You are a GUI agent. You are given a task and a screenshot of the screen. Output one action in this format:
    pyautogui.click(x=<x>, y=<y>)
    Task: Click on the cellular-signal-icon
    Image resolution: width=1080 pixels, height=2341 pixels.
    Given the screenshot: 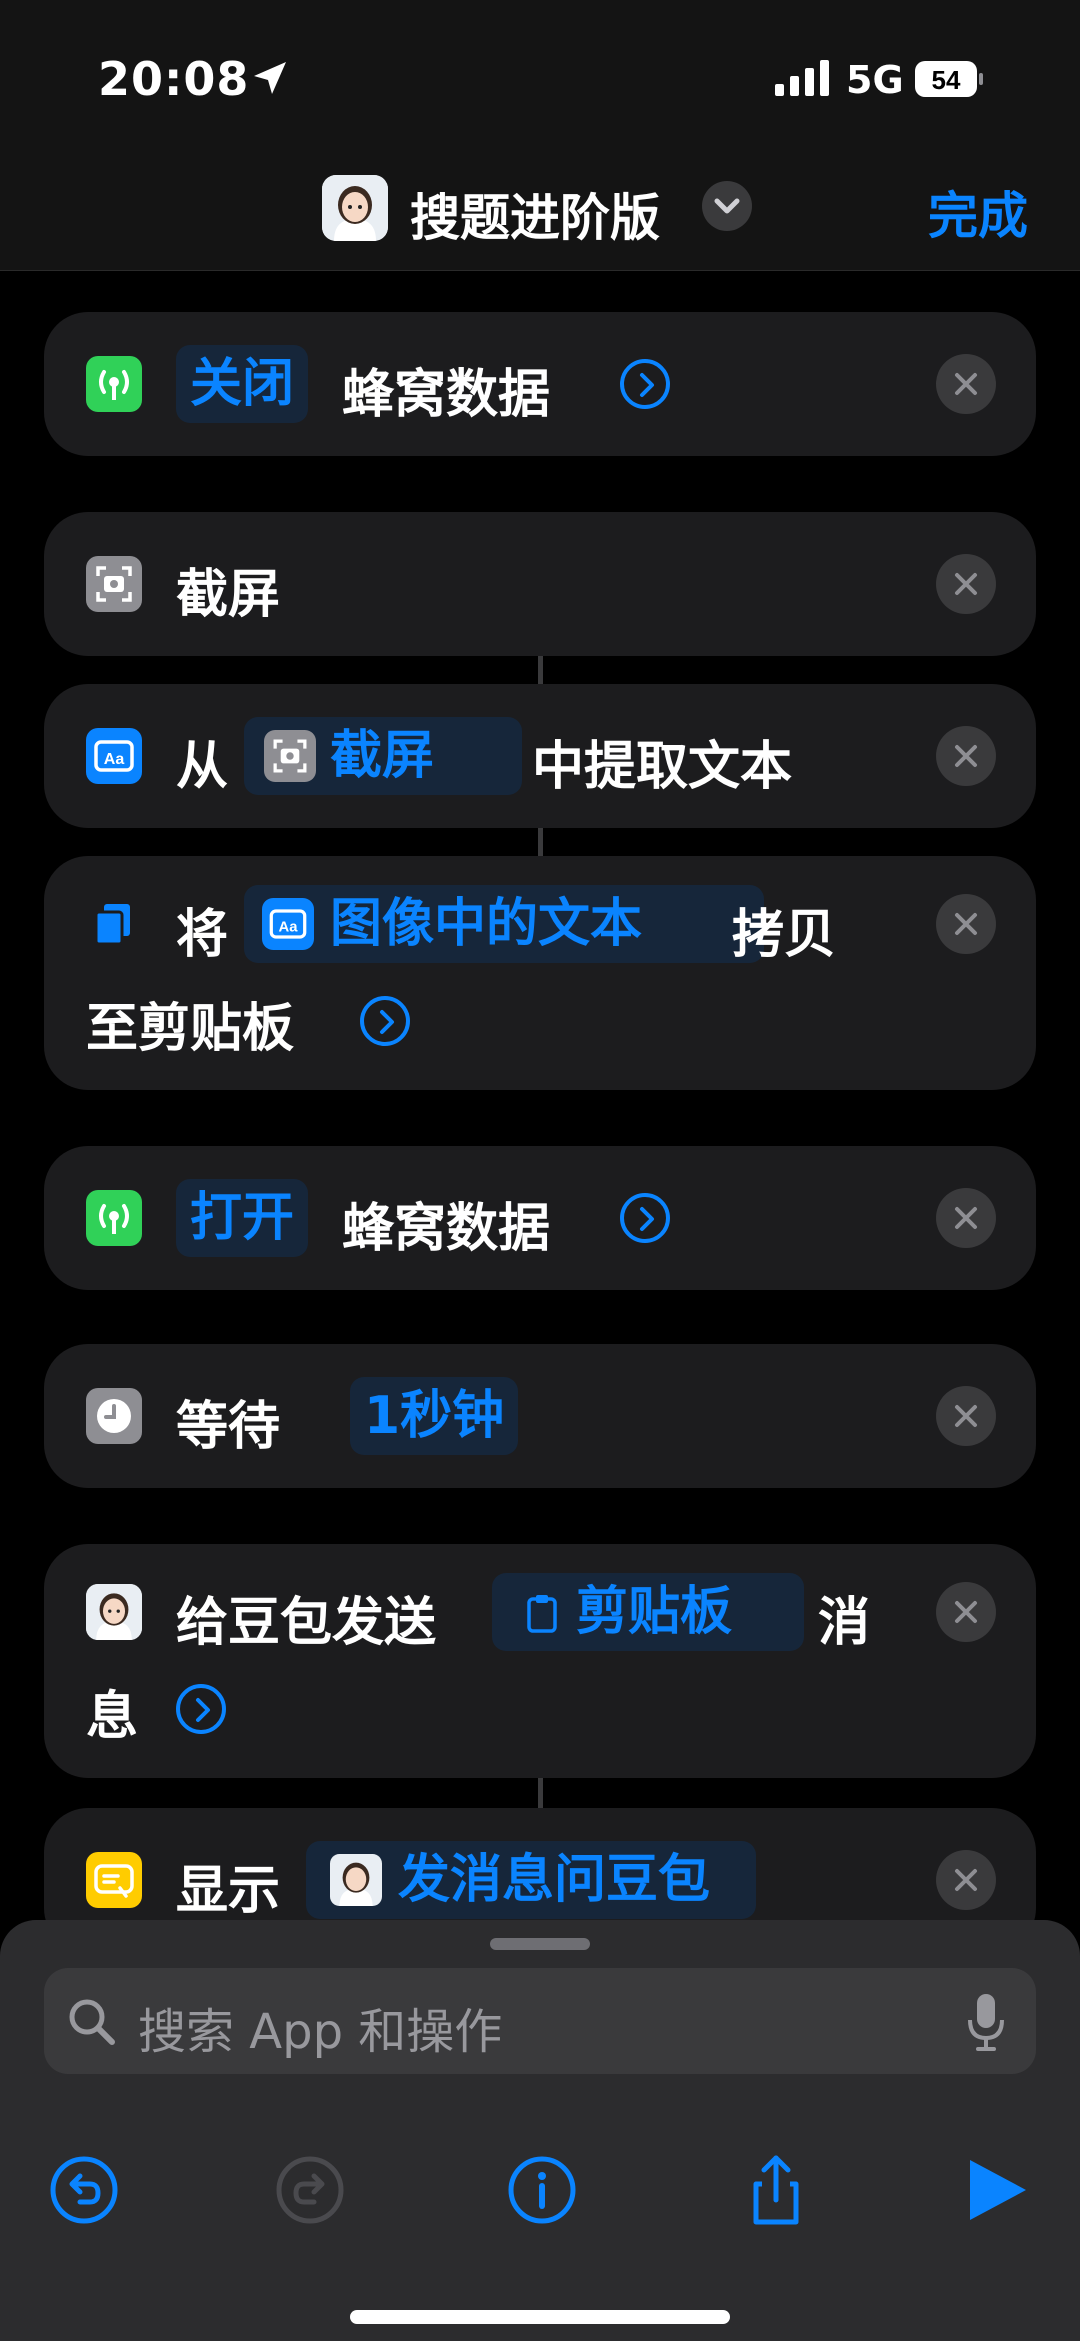 What is the action you would take?
    pyautogui.click(x=802, y=78)
    